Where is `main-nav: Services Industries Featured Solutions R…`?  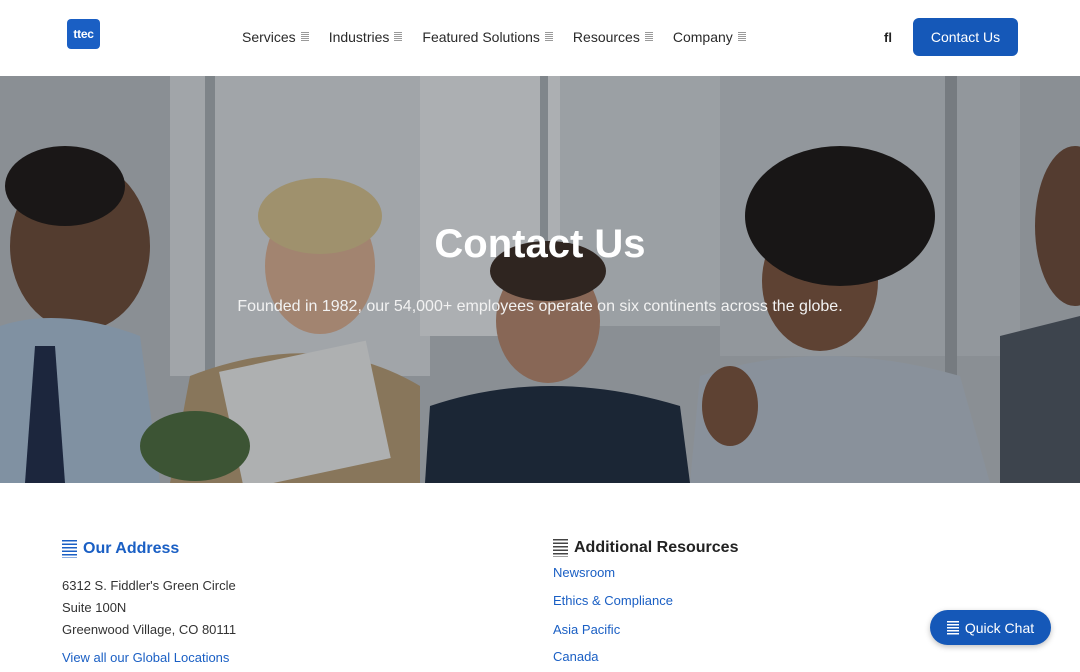
main-nav: Services Industries Featured Solutions R… is located at coordinates (494, 37).